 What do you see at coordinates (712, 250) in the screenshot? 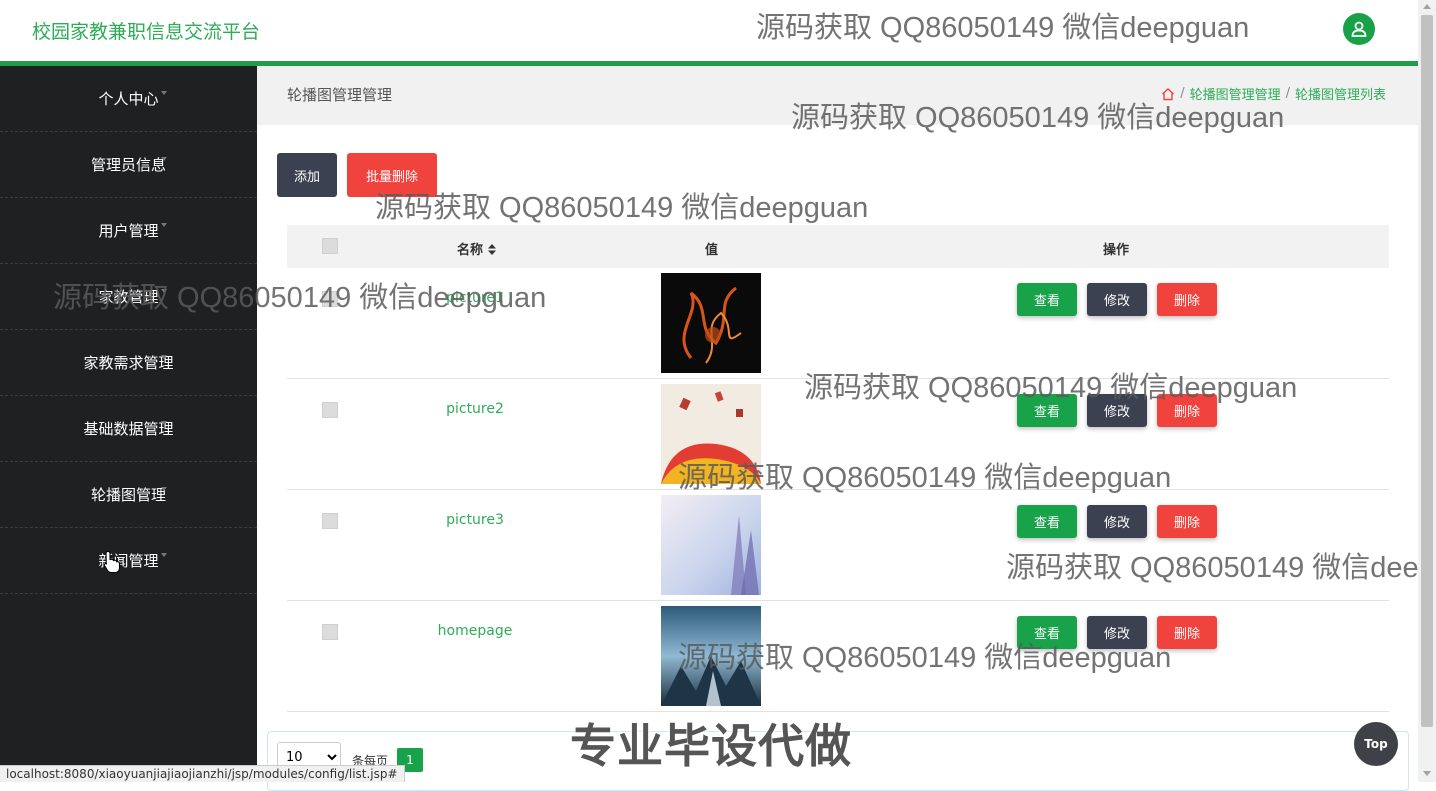
I see `column-header-value: 值` at bounding box center [712, 250].